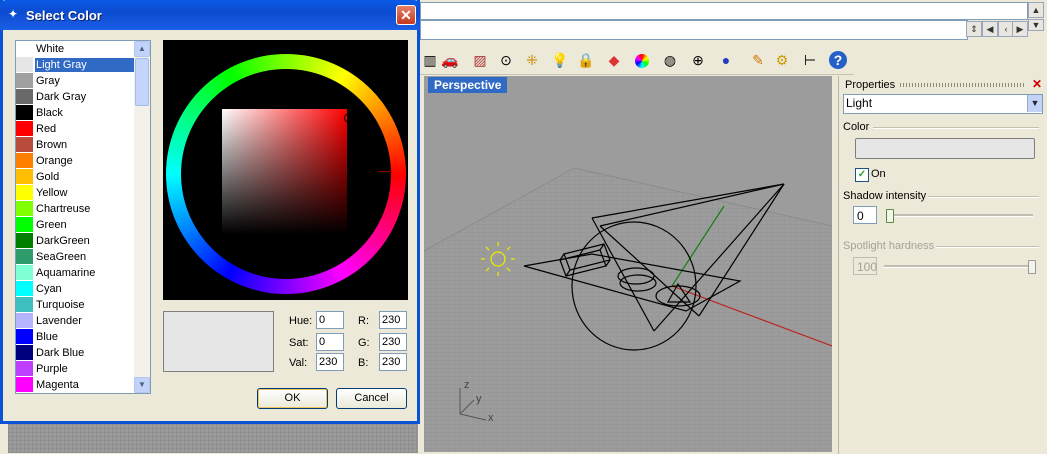  What do you see at coordinates (60, 305) in the screenshot?
I see `color-name: Turquoise` at bounding box center [60, 305].